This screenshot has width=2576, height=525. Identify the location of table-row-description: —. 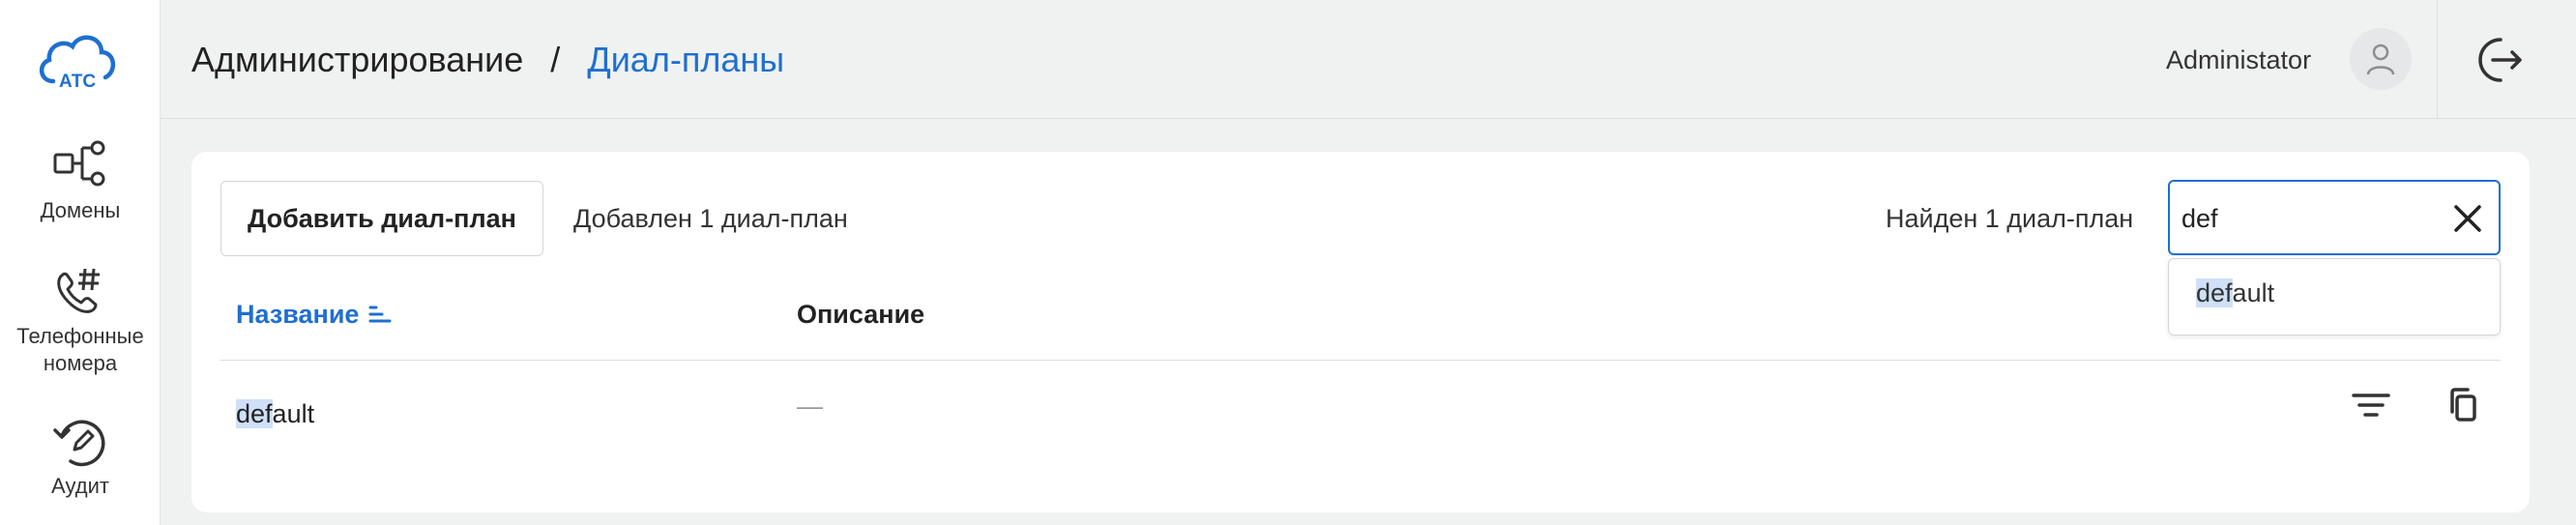
(810, 406).